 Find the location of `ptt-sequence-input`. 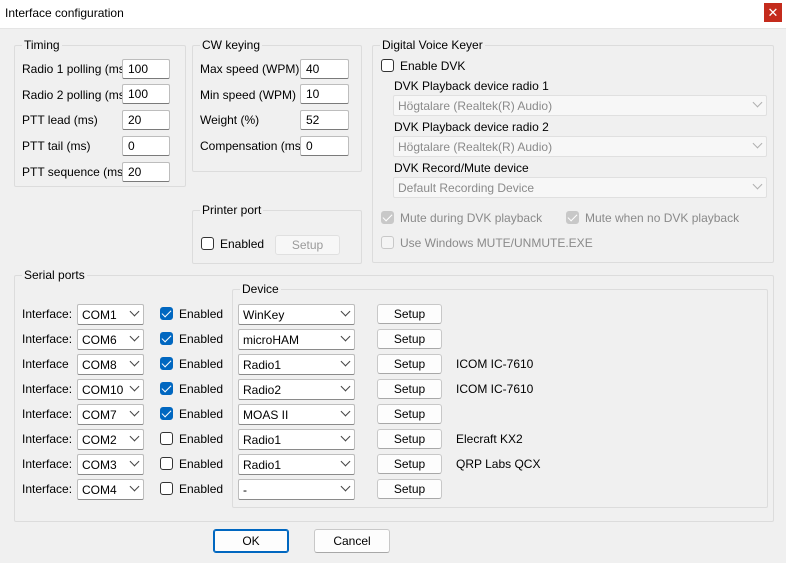

ptt-sequence-input is located at coordinates (146, 172).